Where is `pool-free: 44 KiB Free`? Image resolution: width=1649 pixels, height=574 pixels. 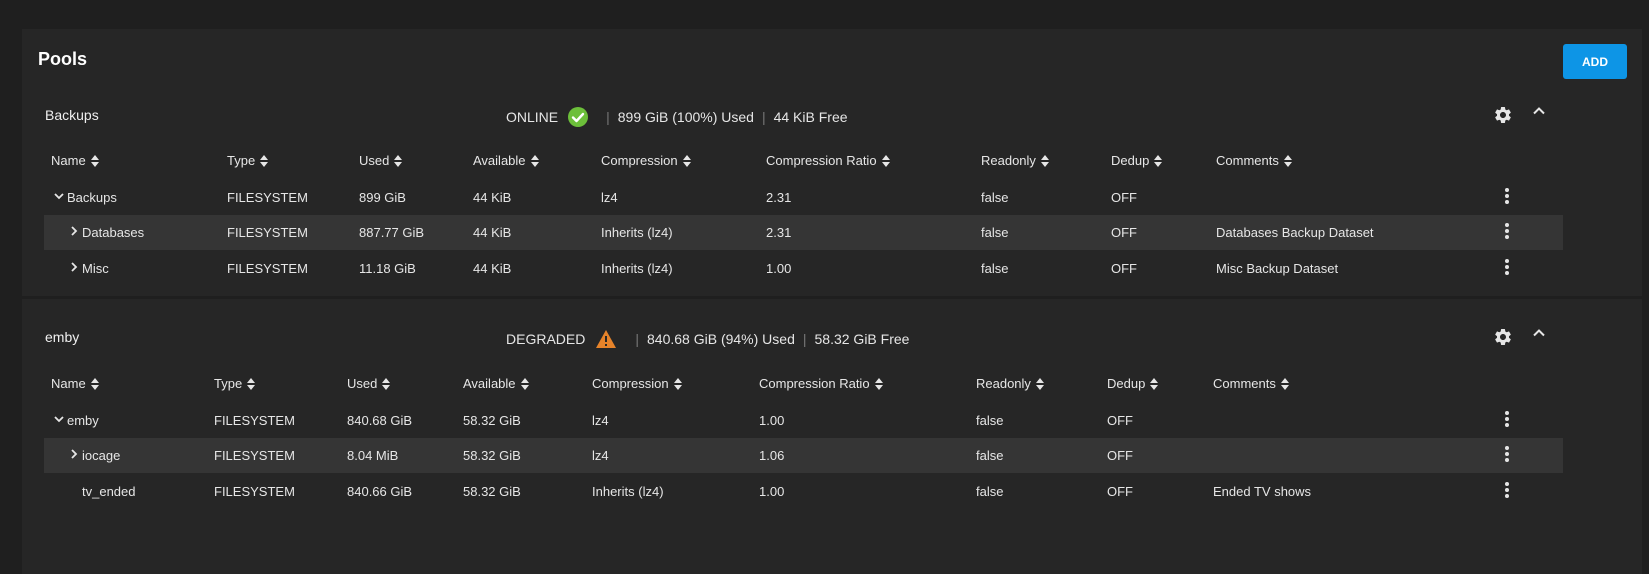
pool-free: 44 KiB Free is located at coordinates (810, 117).